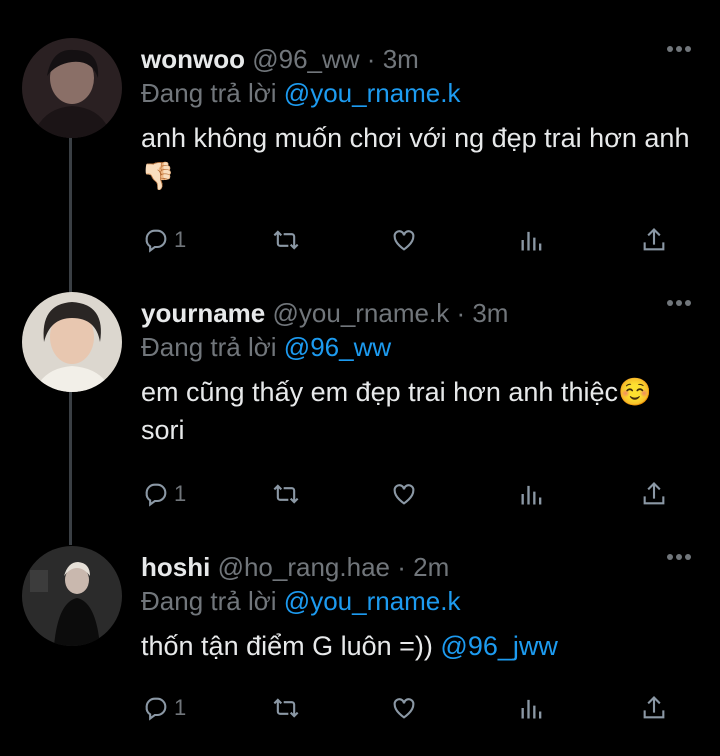 The image size is (720, 756). What do you see at coordinates (291, 646) in the screenshot?
I see `tweet-text-content: thốn tận điểm G luôn =))` at bounding box center [291, 646].